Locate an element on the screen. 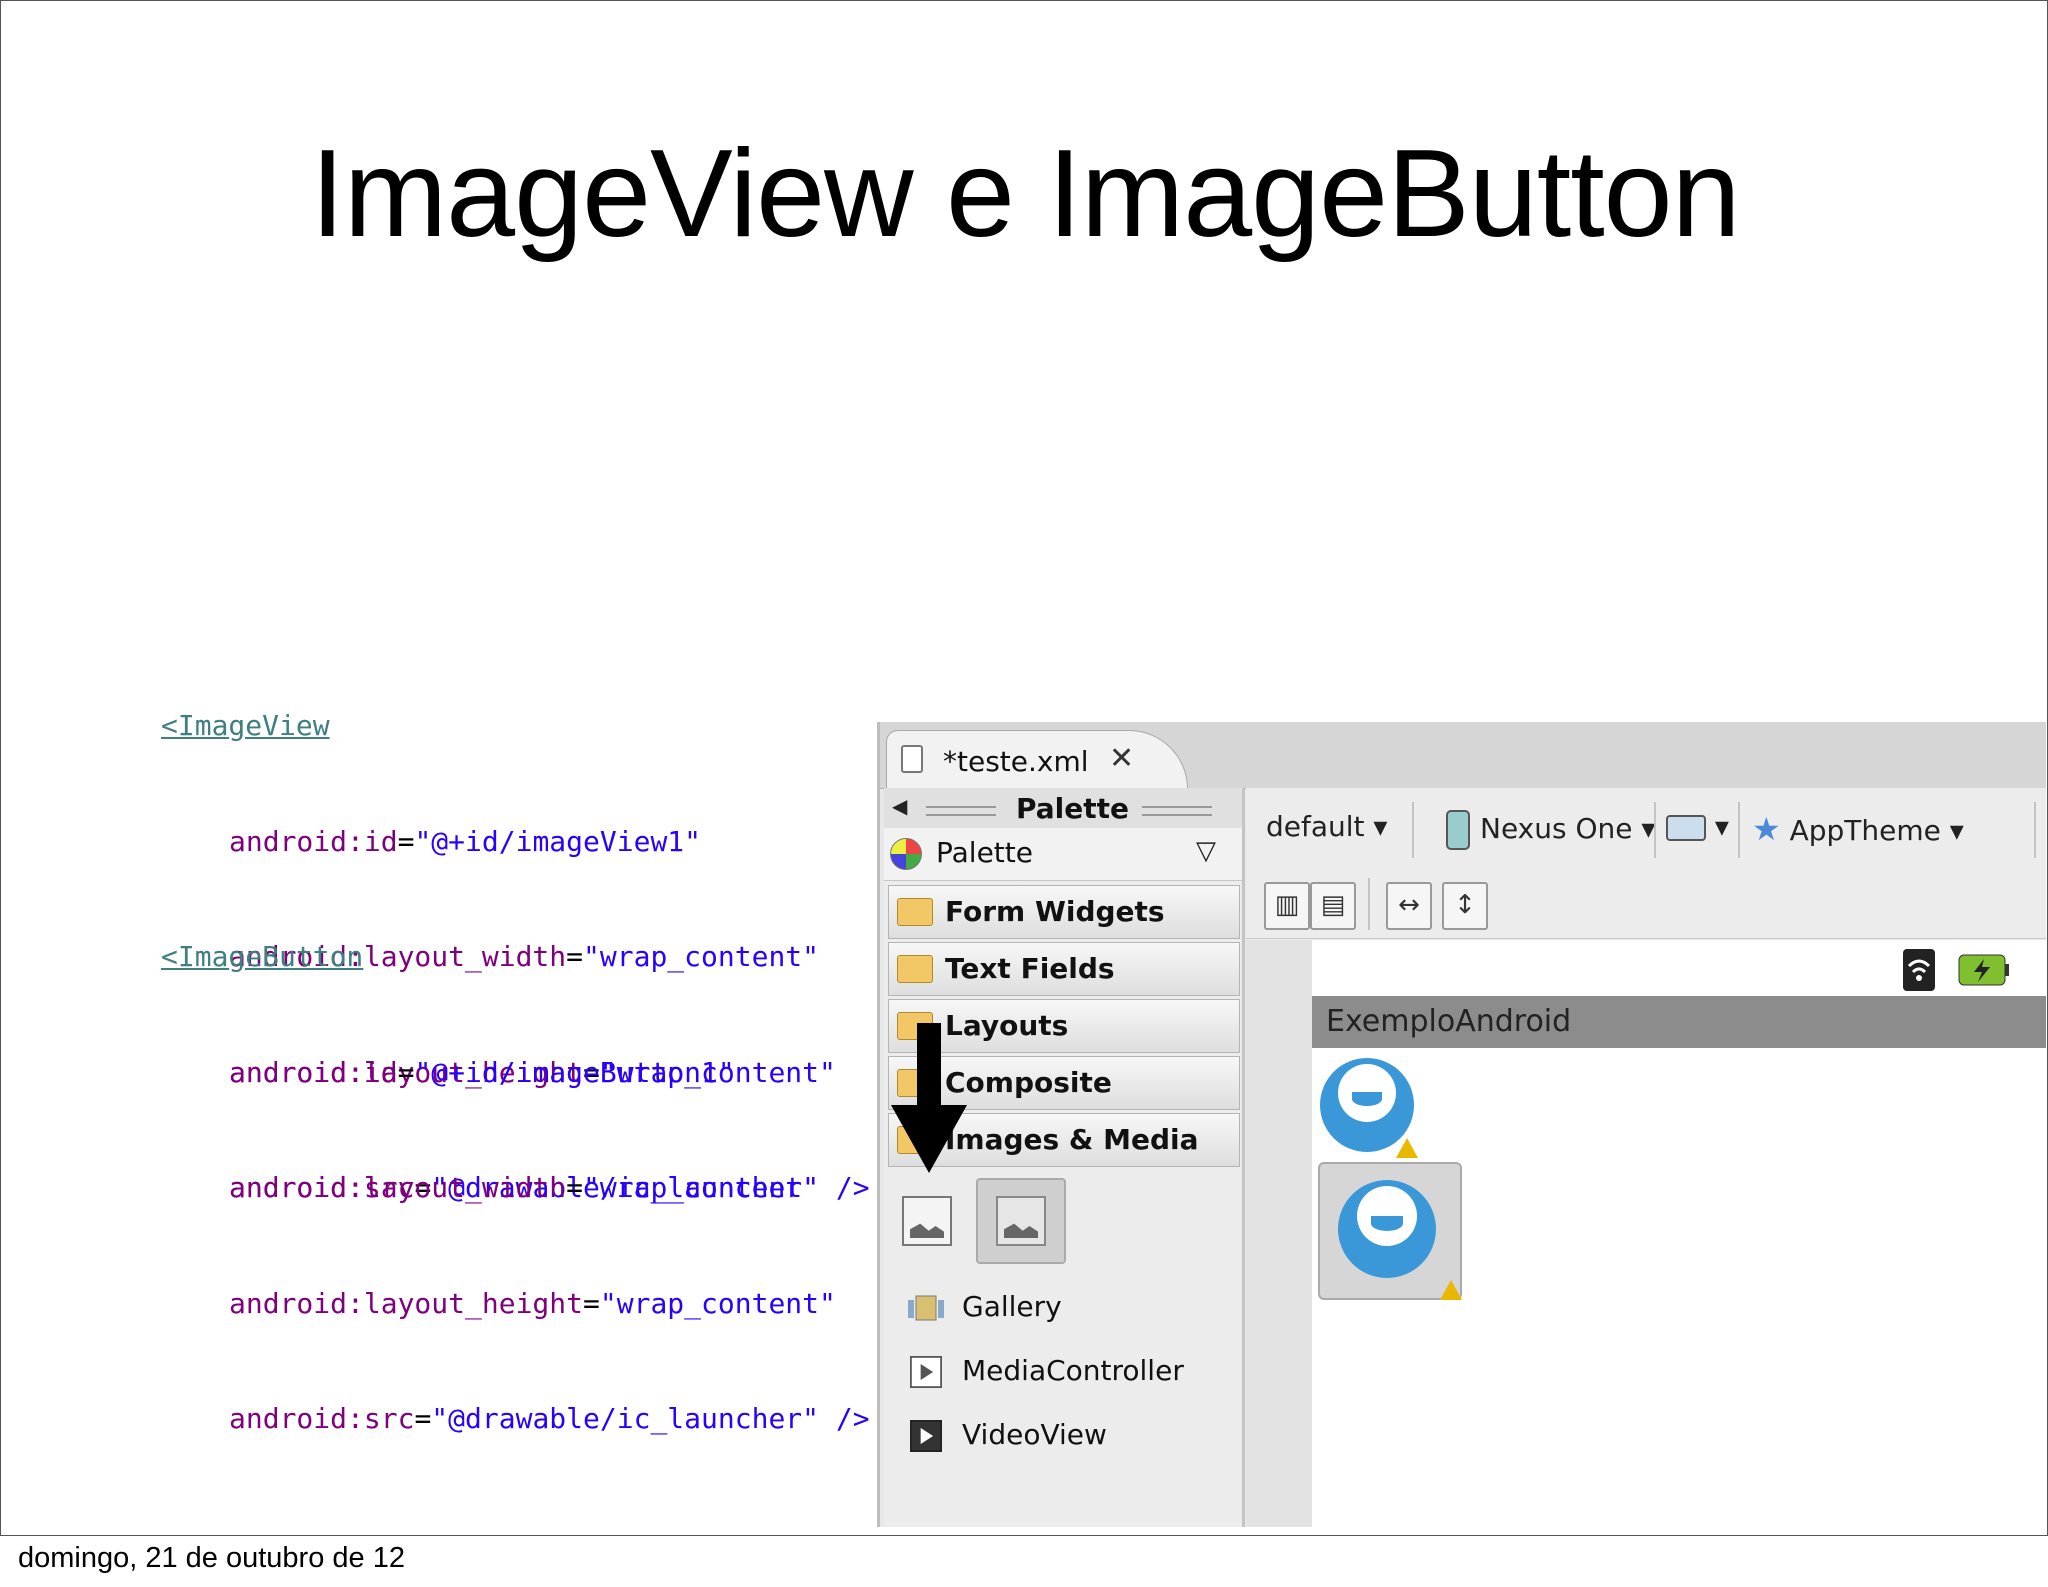 This screenshot has width=2048, height=1587. device-dropdown: Nexus One ▾ is located at coordinates (1550, 830).